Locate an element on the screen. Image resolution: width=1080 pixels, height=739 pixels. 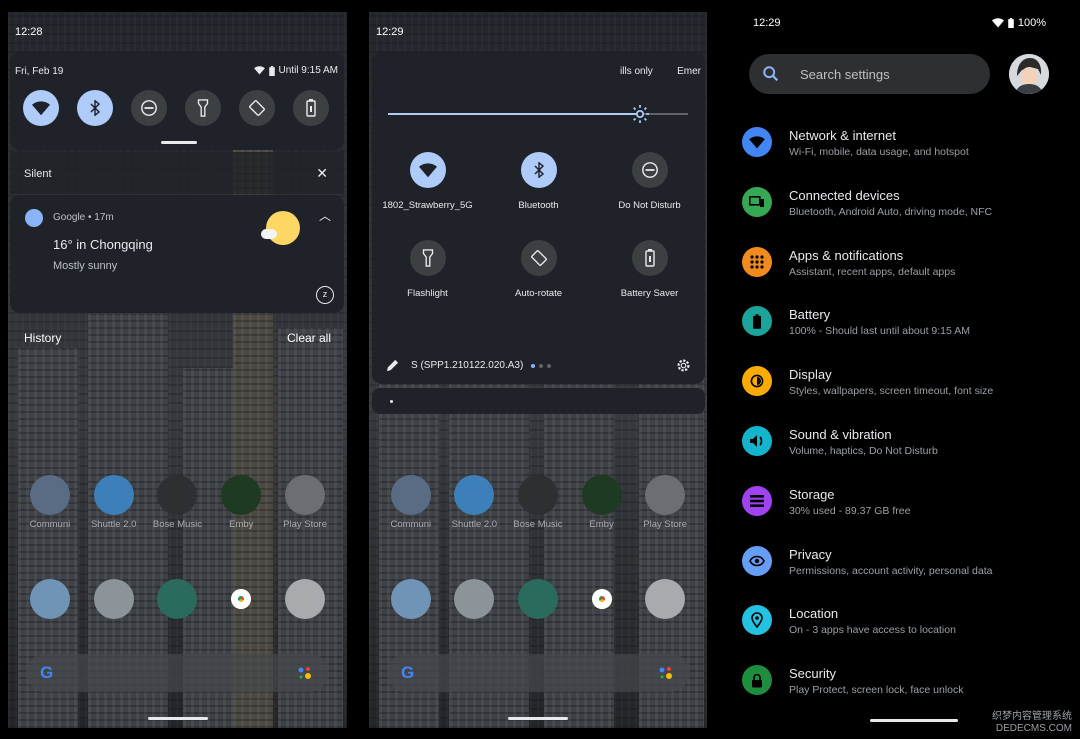
settings-item-title: Location is located at coordinates (814, 614).